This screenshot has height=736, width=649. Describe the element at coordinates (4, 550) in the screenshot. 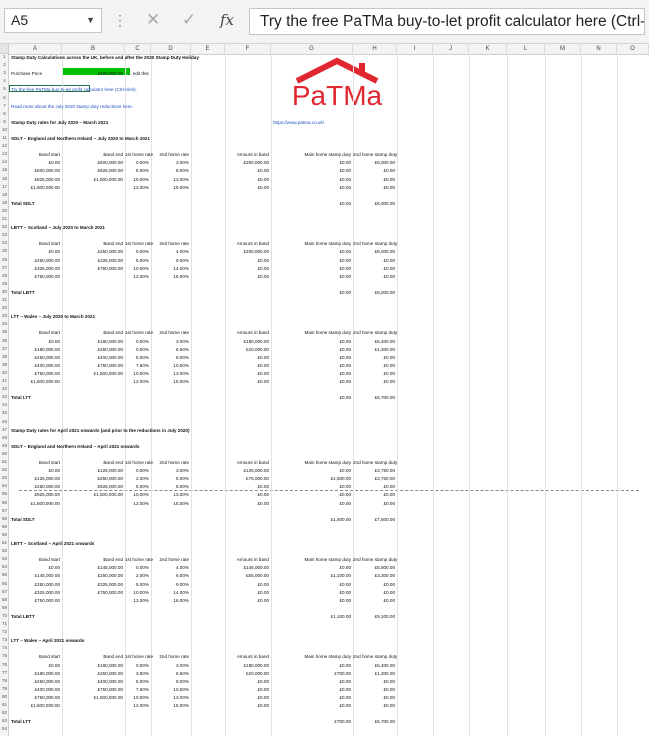

I see `row-header: 62` at that location.